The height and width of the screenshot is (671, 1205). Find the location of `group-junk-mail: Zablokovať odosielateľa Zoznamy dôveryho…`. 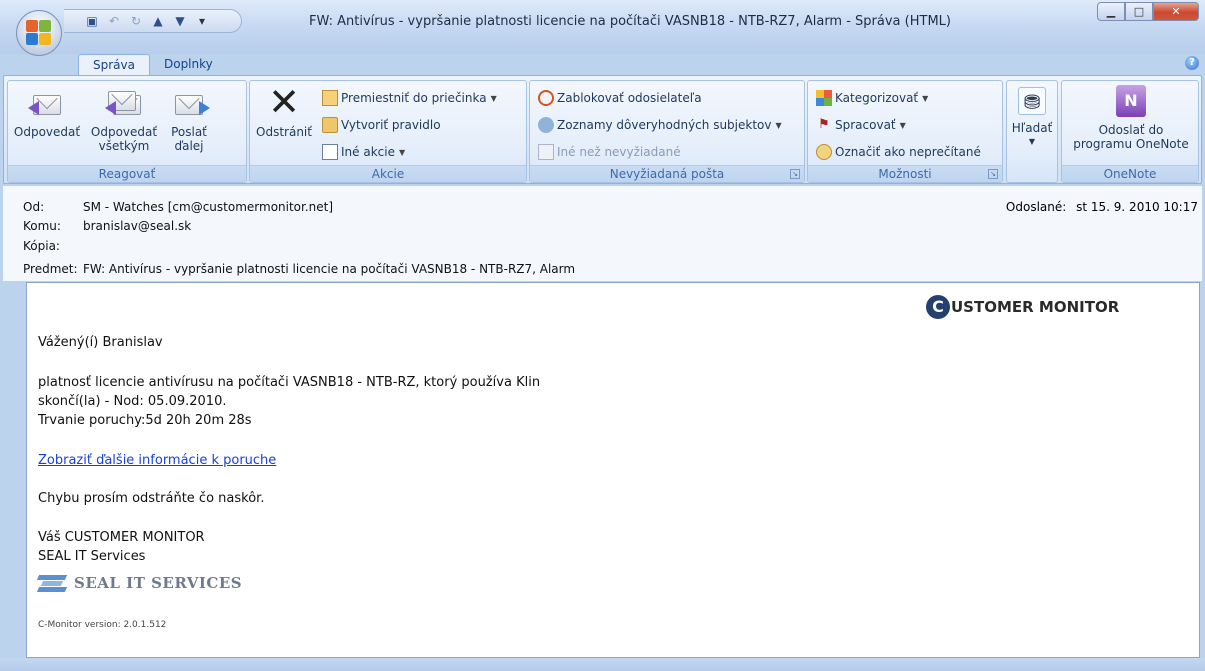

group-junk-mail: Zablokovať odosielateľa Zoznamy dôveryho… is located at coordinates (667, 131).